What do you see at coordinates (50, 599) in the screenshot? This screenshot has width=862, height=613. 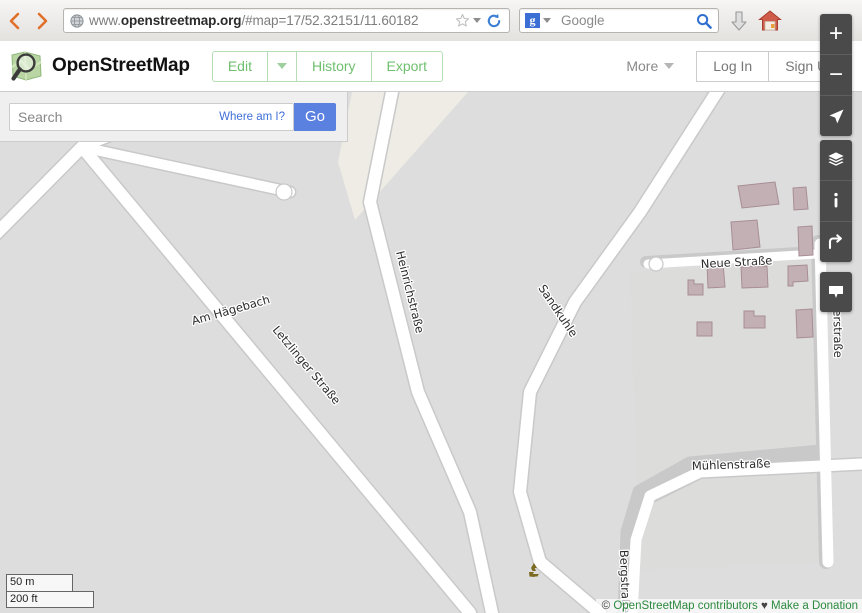 I see `scale-imperial: 200 ft` at bounding box center [50, 599].